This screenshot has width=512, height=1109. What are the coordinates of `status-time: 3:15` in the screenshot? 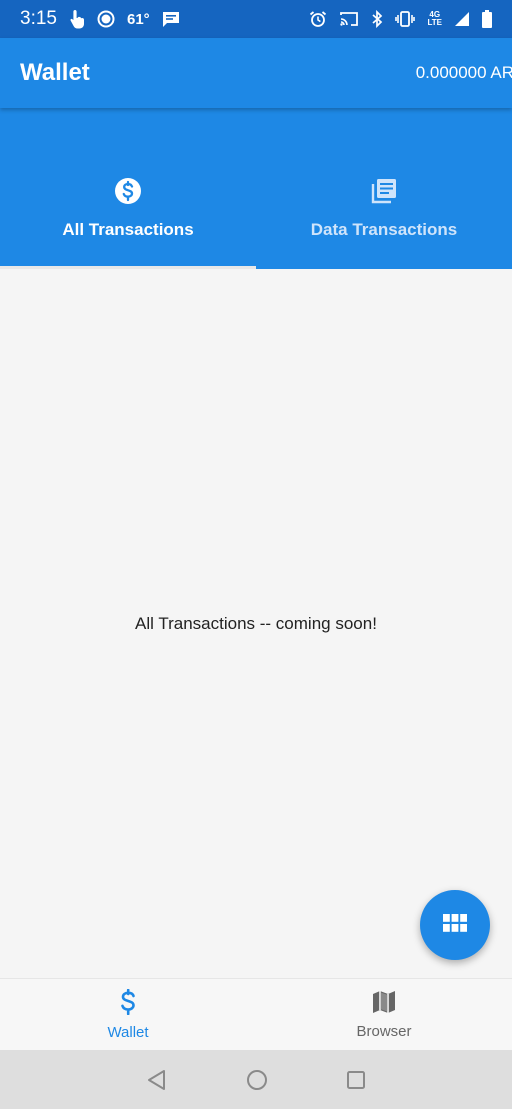 It's located at (38, 18).